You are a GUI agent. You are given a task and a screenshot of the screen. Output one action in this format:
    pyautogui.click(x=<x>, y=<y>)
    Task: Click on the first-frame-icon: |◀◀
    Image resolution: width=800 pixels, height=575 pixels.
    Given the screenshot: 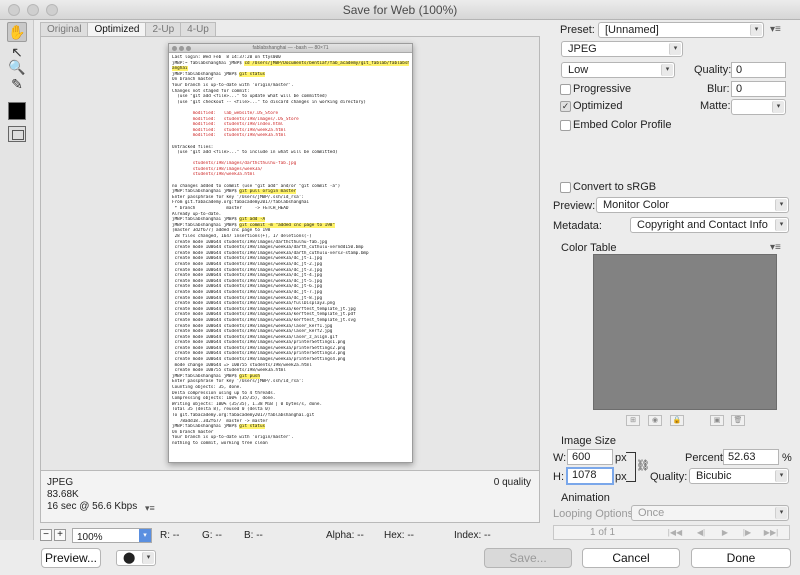 What is the action you would take?
    pyautogui.click(x=675, y=532)
    